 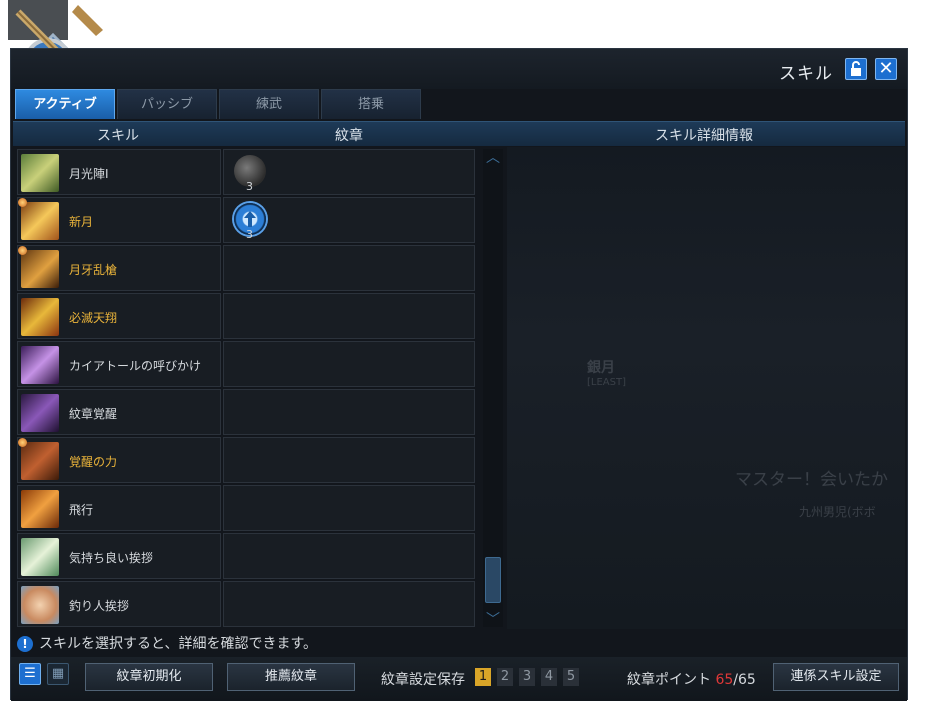 I want to click on skill-row: 釣り人挨拶, so click(x=247, y=604).